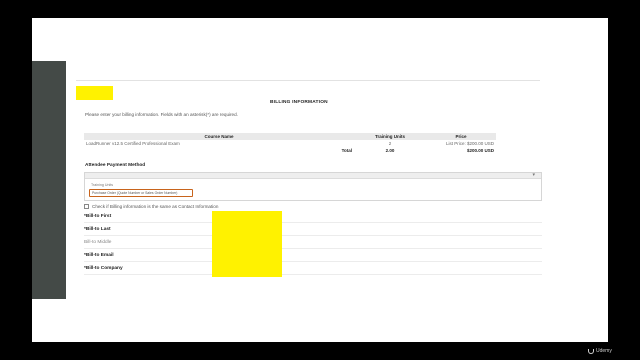 The width and height of the screenshot is (640, 360). I want to click on brand-name: Udemy, so click(604, 351).